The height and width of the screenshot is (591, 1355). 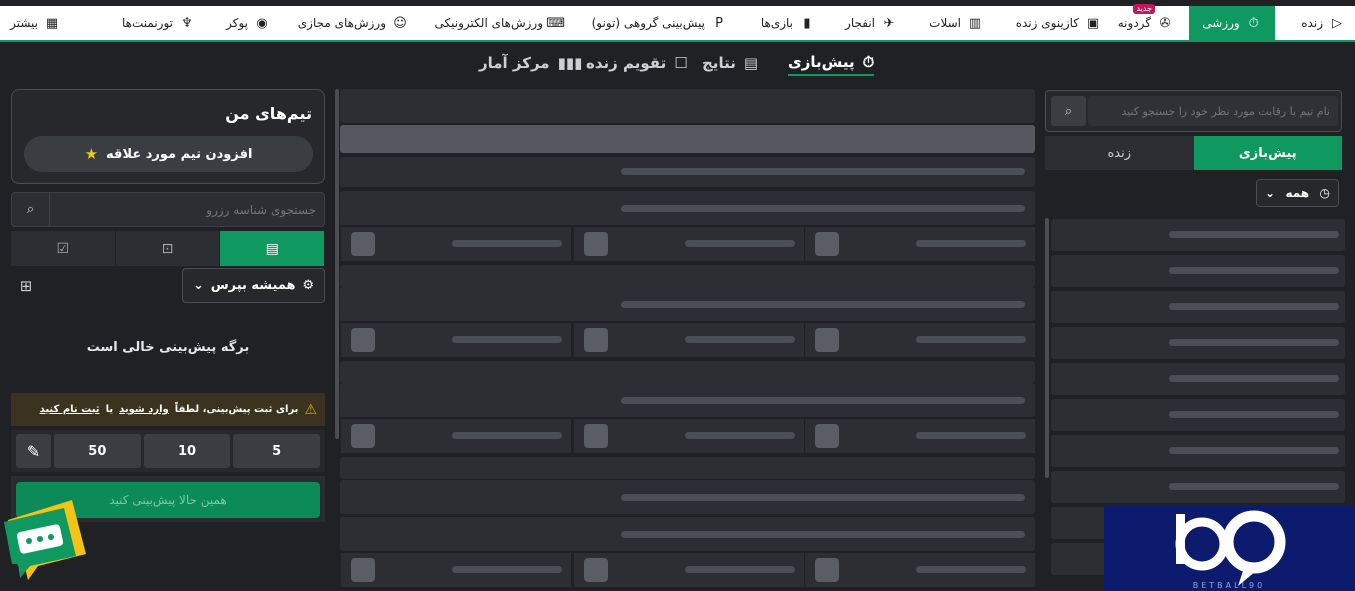 I want to click on booking-search: ⌕, so click(x=168, y=209).